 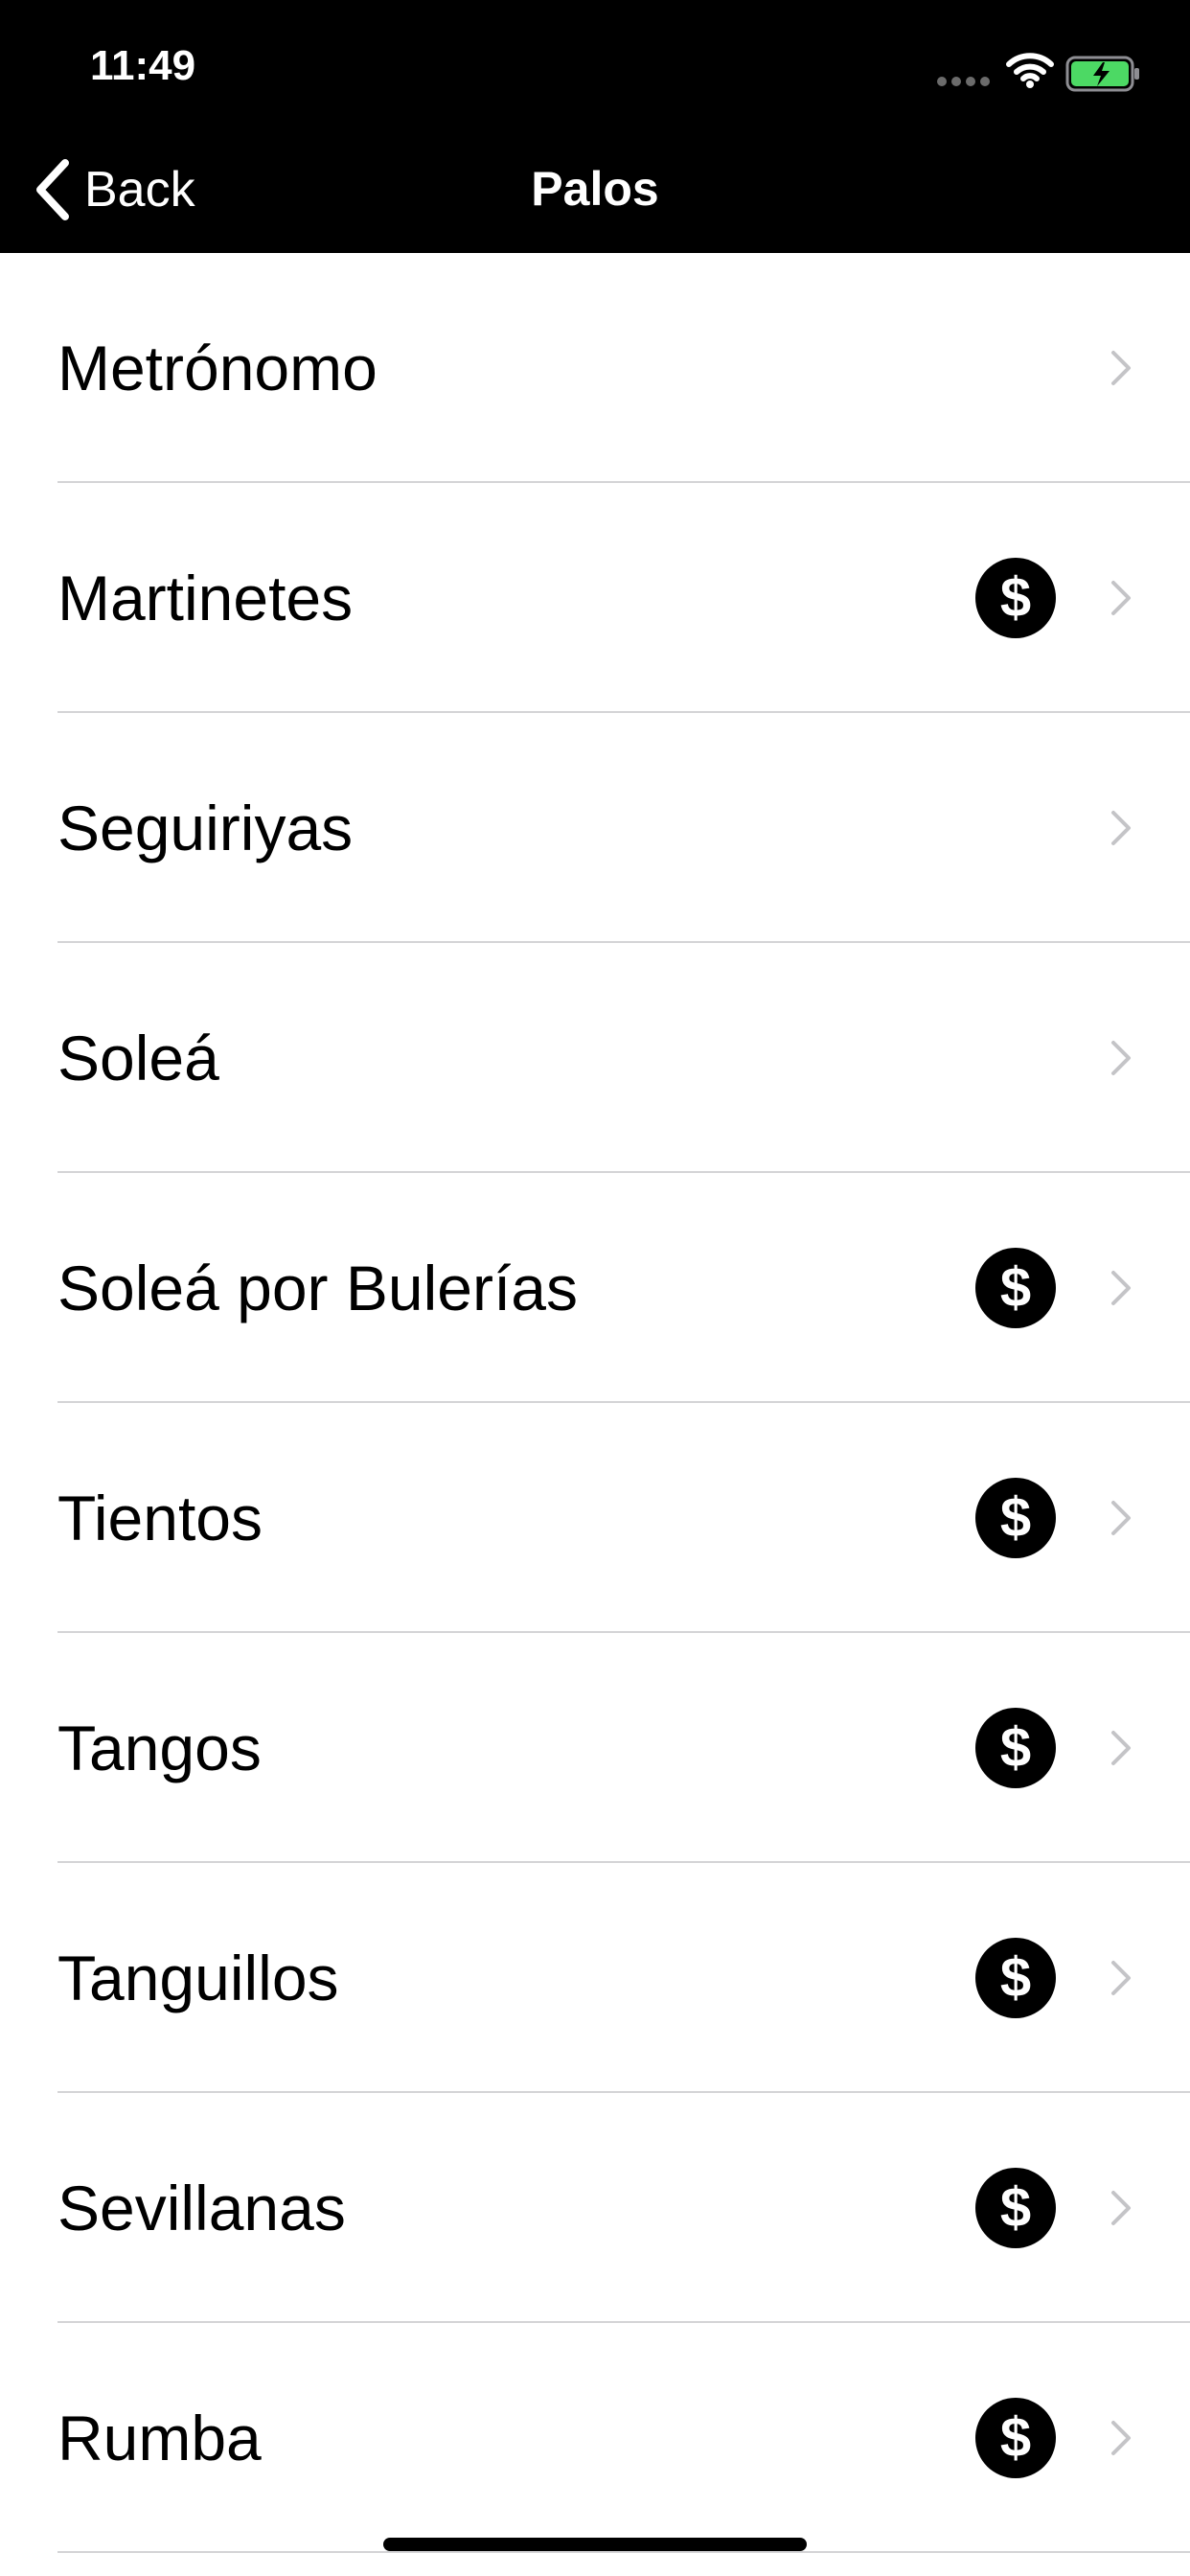 What do you see at coordinates (595, 126) in the screenshot?
I see `navigation-header: 11:49 Back Palos` at bounding box center [595, 126].